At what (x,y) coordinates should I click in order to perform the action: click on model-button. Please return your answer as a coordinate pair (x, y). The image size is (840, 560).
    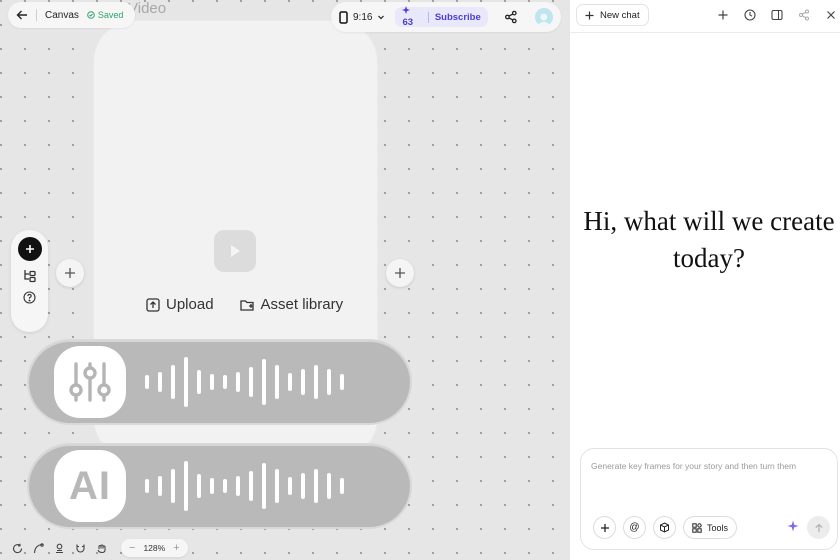
    Looking at the image, I should click on (664, 527).